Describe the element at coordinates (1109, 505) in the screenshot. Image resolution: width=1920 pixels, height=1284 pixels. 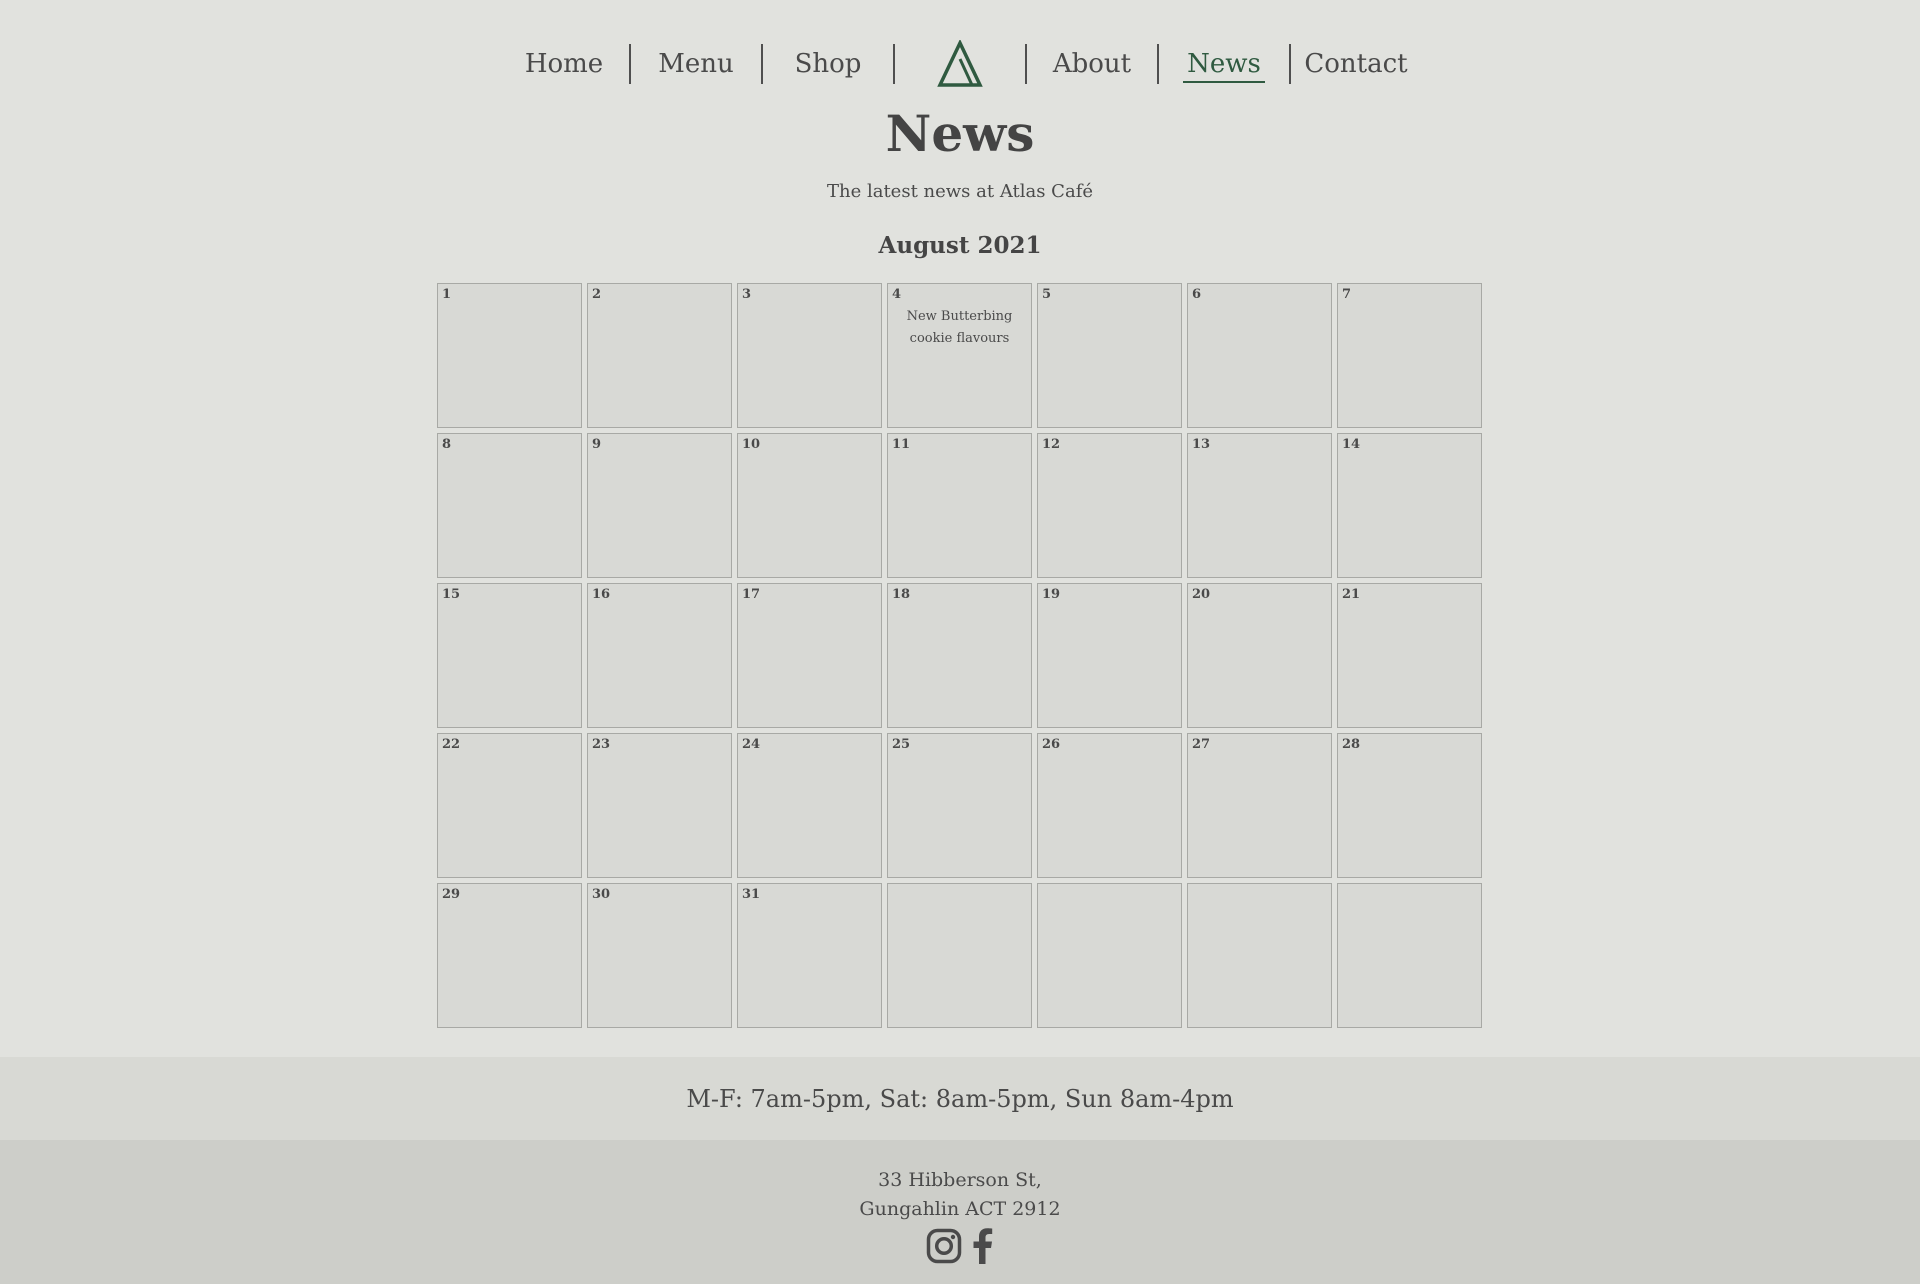
I see `calendar-day-cell: 12` at that location.